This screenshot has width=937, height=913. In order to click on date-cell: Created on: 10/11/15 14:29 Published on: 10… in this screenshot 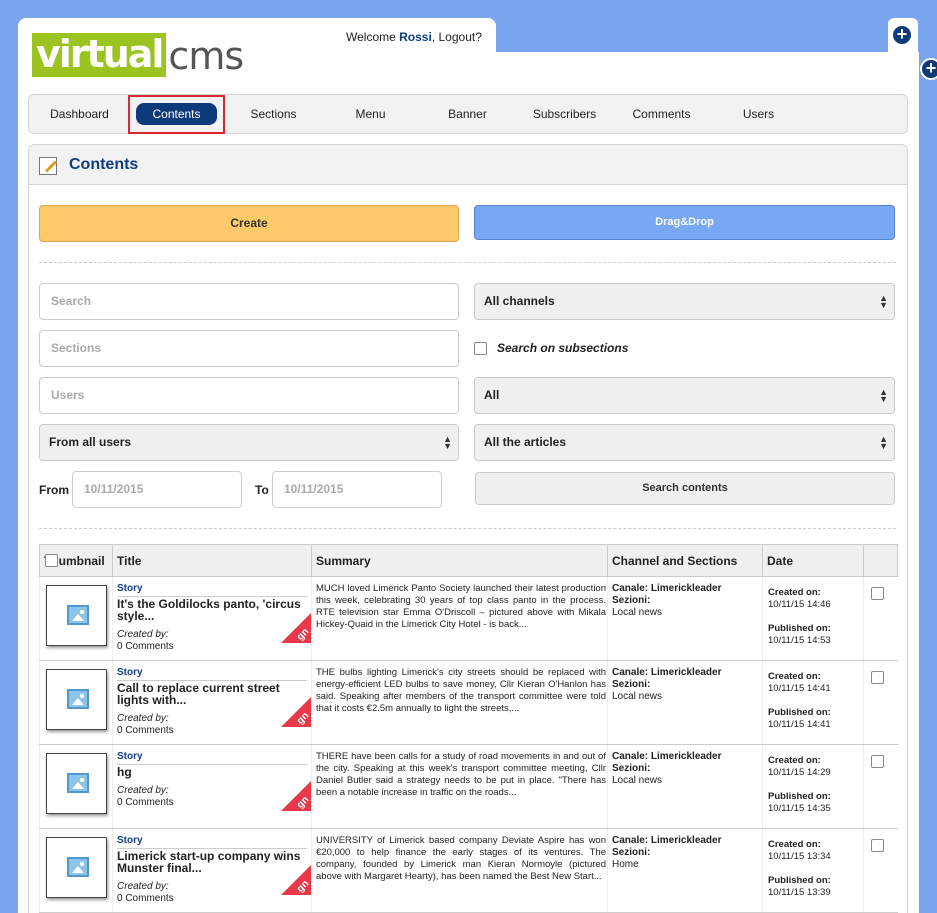, I will do `click(813, 786)`.